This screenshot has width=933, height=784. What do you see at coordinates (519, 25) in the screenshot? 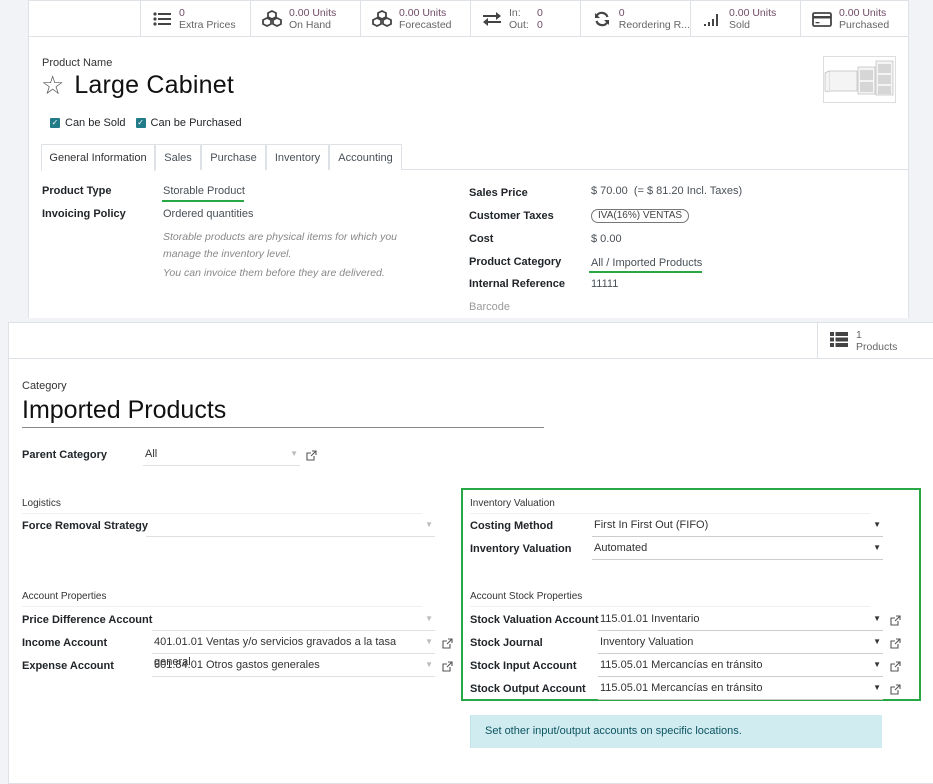
I see `out-label: Out:` at bounding box center [519, 25].